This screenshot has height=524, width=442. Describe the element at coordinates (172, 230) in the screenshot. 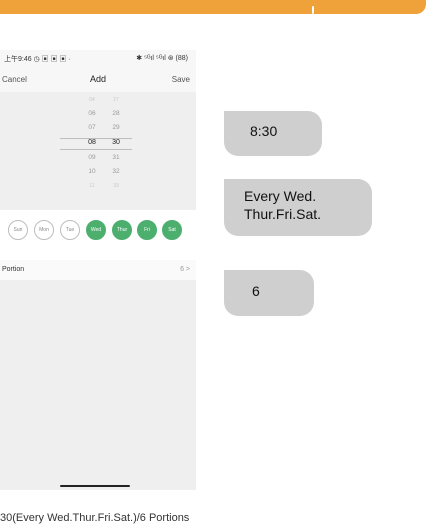

I see `day-toggle-sat: Sat` at that location.